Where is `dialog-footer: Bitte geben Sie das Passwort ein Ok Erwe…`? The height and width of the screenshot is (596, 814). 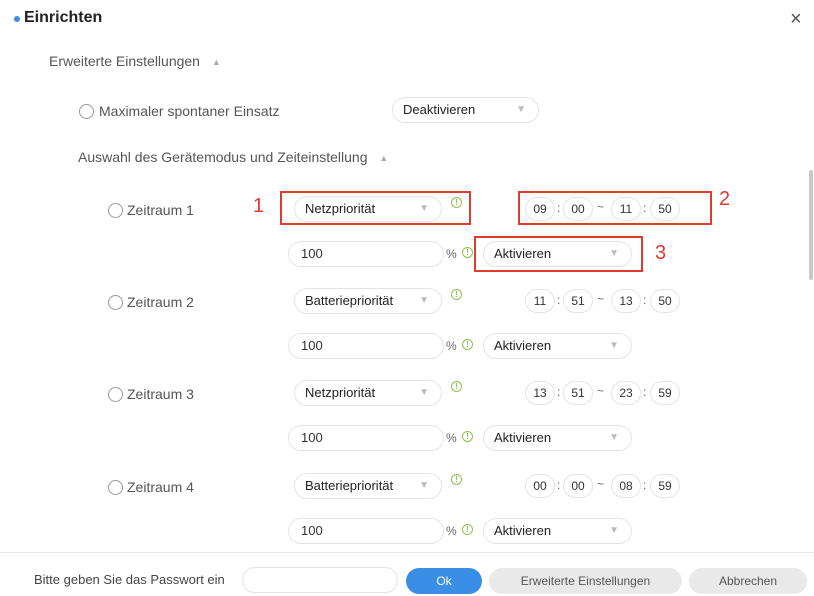 dialog-footer: Bitte geben Sie das Passwort ein Ok Erwe… is located at coordinates (407, 574).